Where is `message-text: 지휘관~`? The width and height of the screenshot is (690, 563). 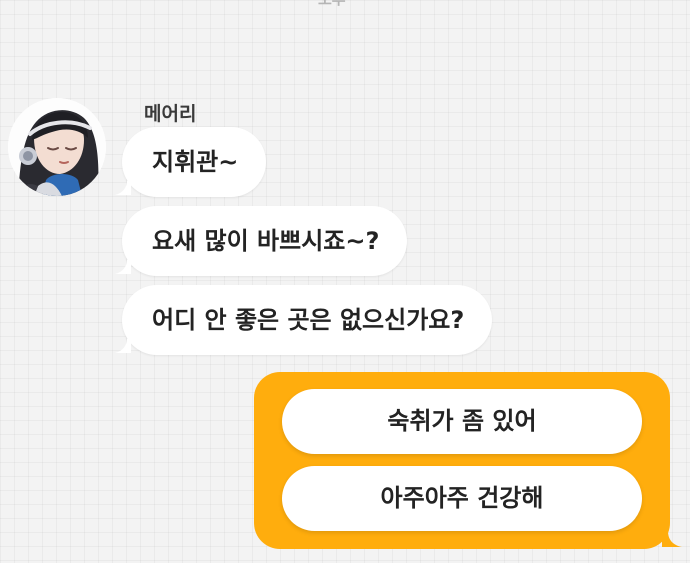
message-text: 지휘관~ is located at coordinates (195, 162).